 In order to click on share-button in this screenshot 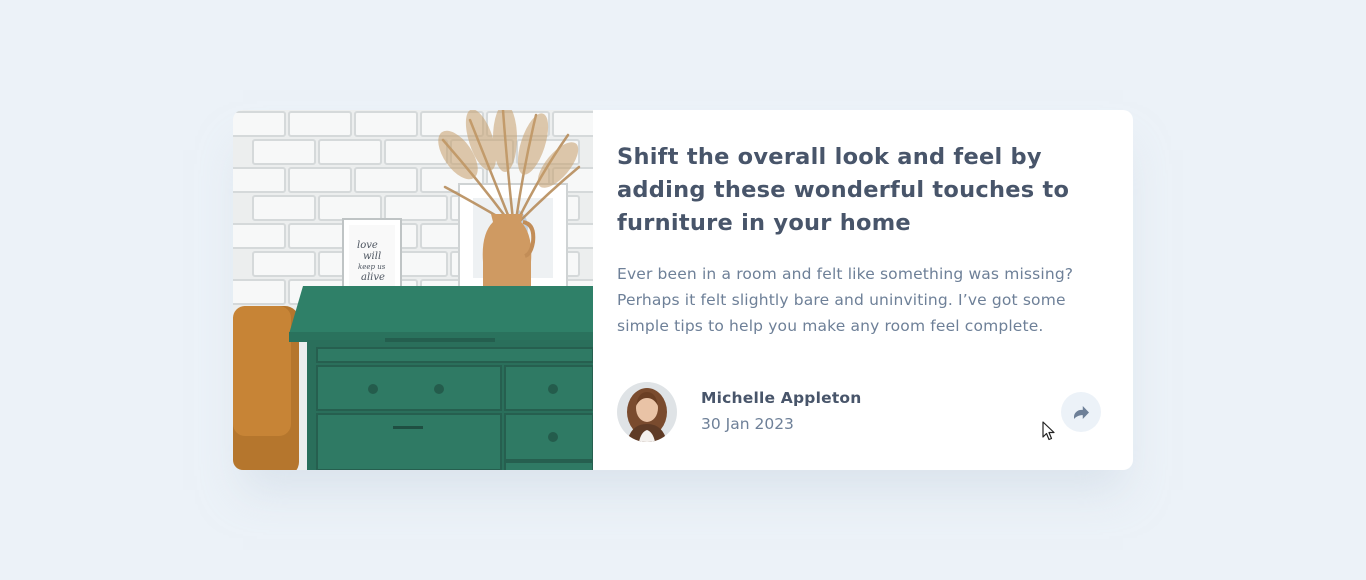, I will do `click(1081, 412)`.